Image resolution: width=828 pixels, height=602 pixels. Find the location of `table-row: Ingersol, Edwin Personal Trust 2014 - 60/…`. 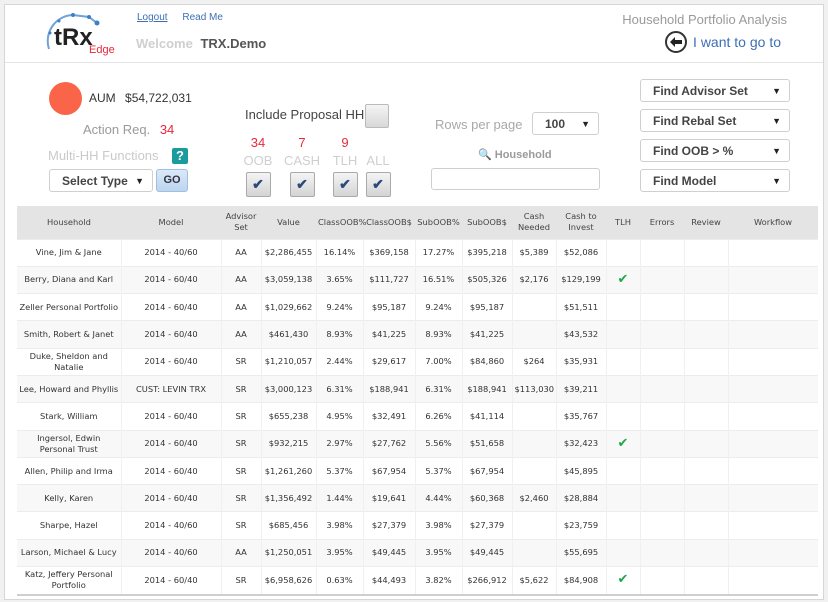

table-row: Ingersol, Edwin Personal Trust 2014 - 60/… is located at coordinates (417, 443).